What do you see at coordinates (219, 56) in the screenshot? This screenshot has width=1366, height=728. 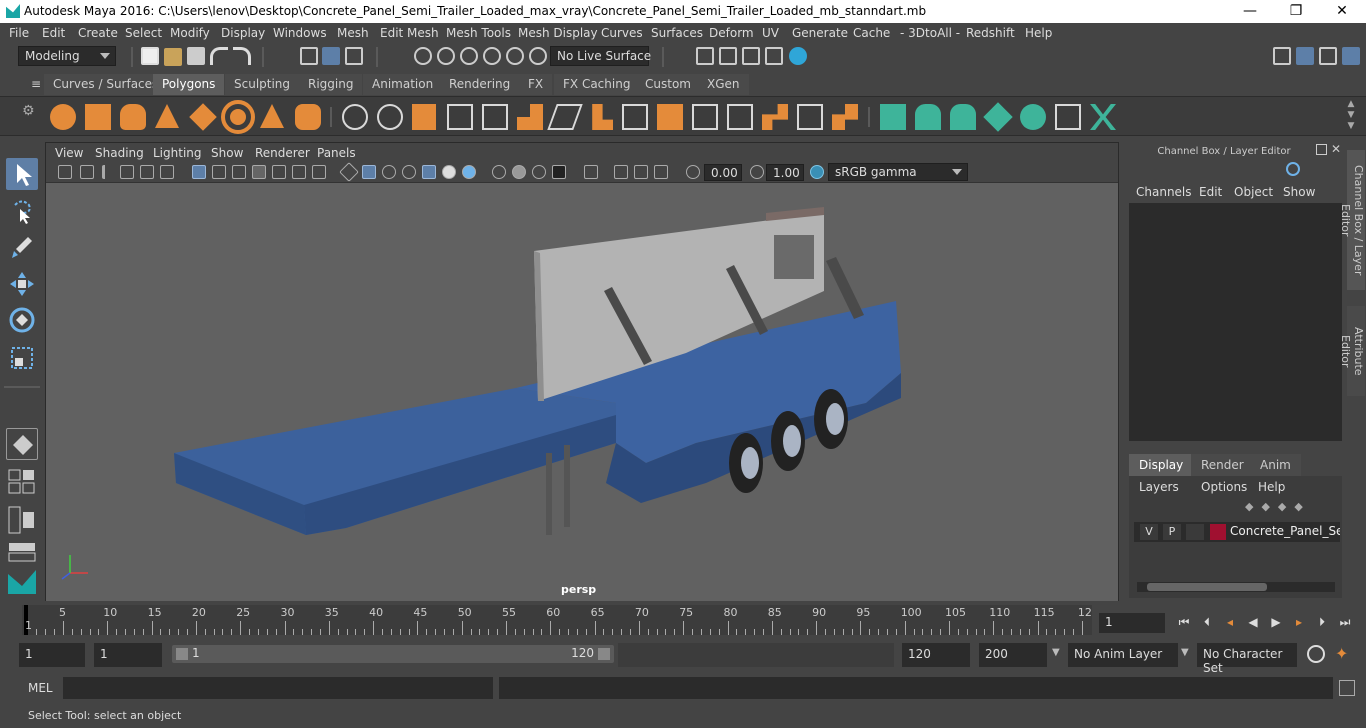 I see `undo-icon` at bounding box center [219, 56].